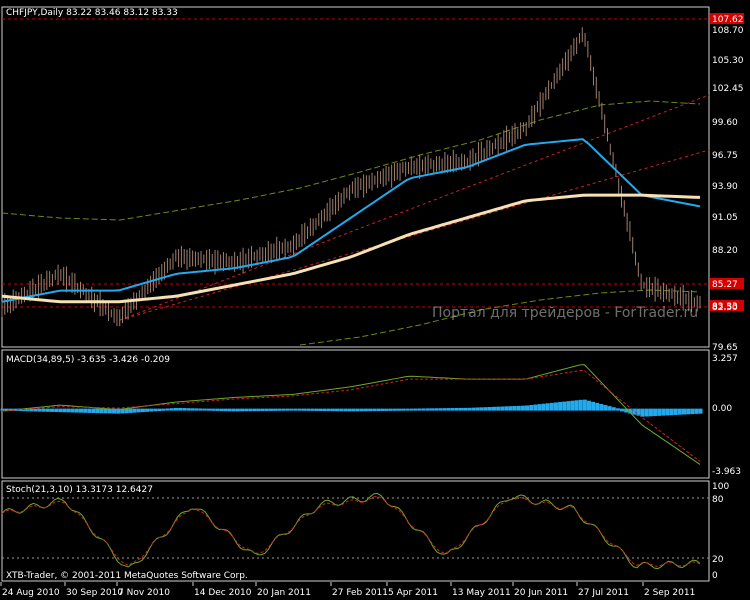 The image size is (750, 600). I want to click on price-tick-label: 96.75, so click(725, 156).